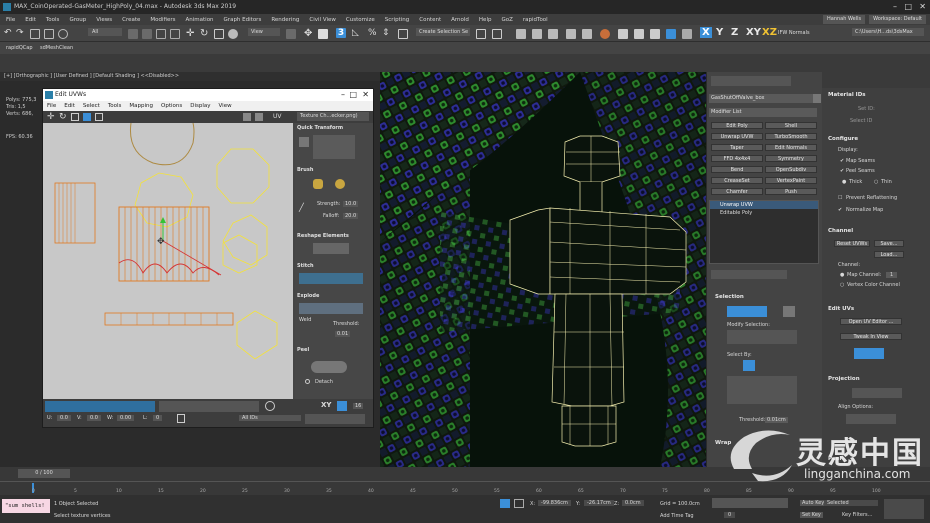 This screenshot has height=523, width=930. What do you see at coordinates (21, 33) in the screenshot?
I see `redo-icon: ↷` at bounding box center [21, 33].